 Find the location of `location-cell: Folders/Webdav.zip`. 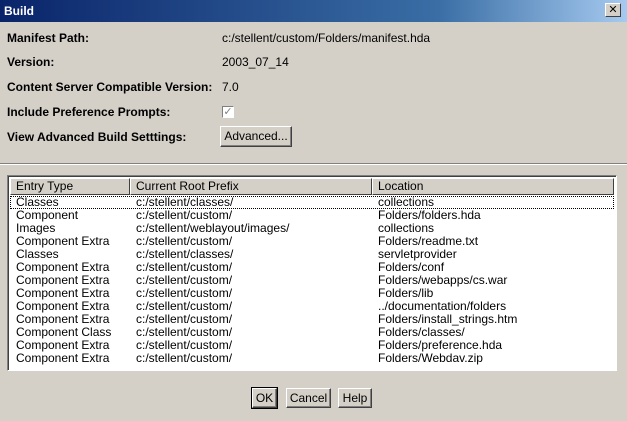

location-cell: Folders/Webdav.zip is located at coordinates (430, 358).